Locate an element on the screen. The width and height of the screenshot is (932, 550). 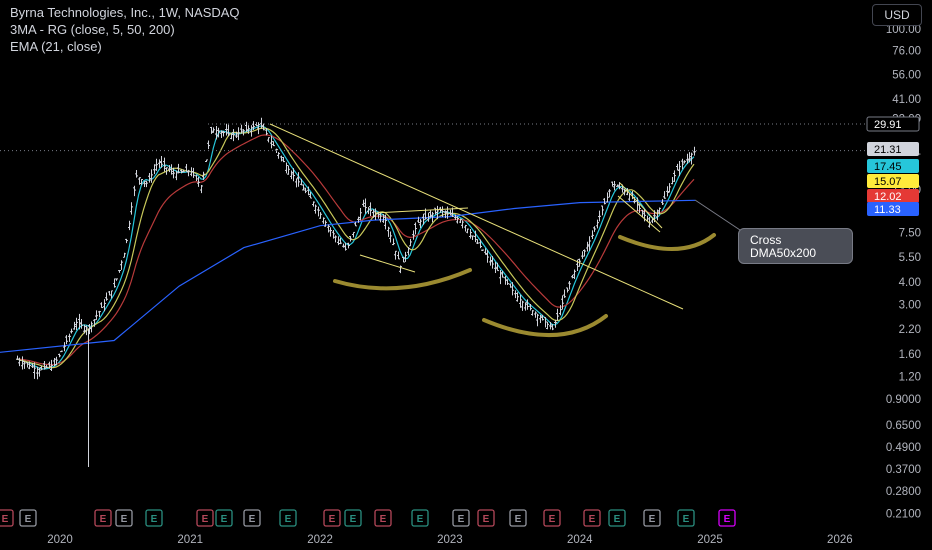
price-tick-label: 4.00 is located at coordinates (910, 283).